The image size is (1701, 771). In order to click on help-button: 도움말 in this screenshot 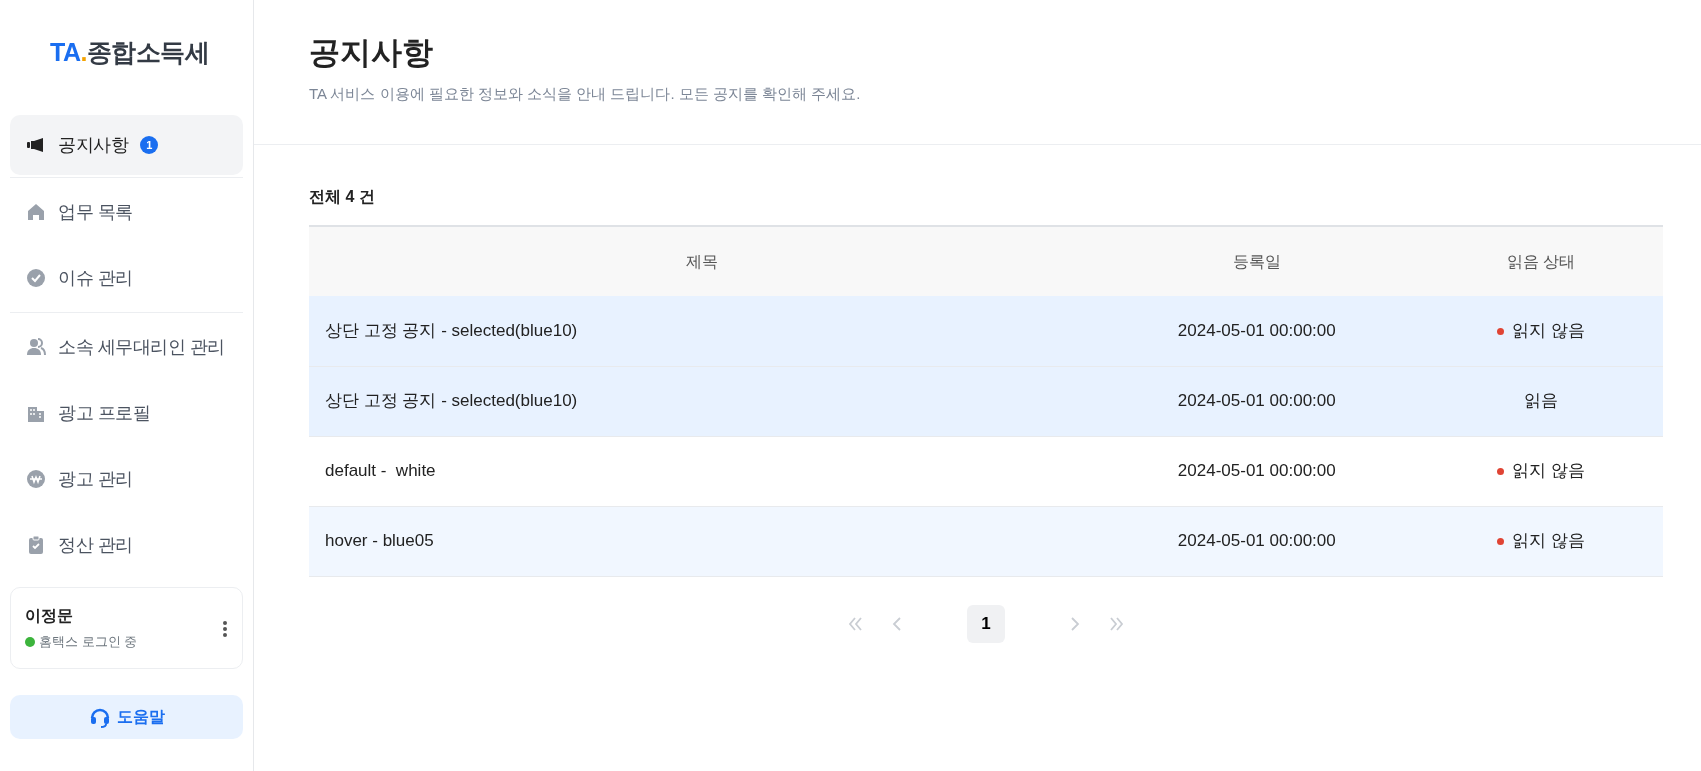, I will do `click(126, 716)`.